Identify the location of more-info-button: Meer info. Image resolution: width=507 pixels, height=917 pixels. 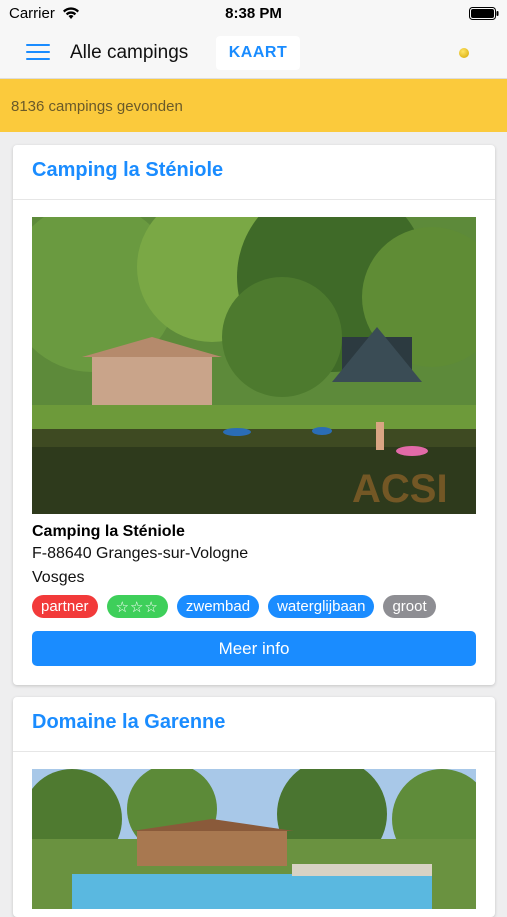
(254, 648).